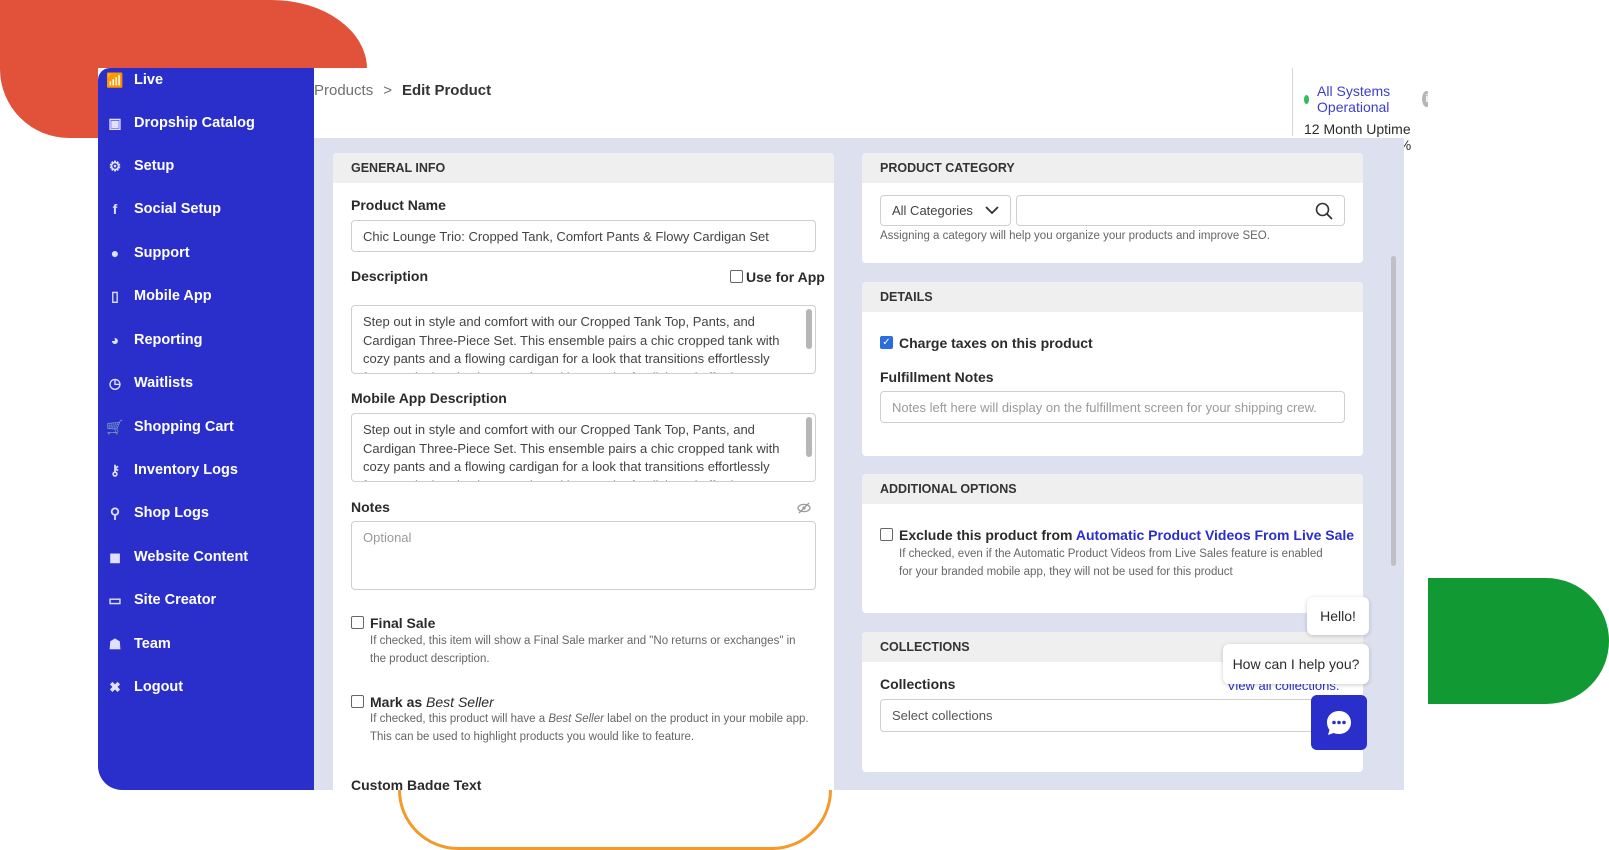  What do you see at coordinates (115, 79) in the screenshot?
I see `rss-icon: 📶` at bounding box center [115, 79].